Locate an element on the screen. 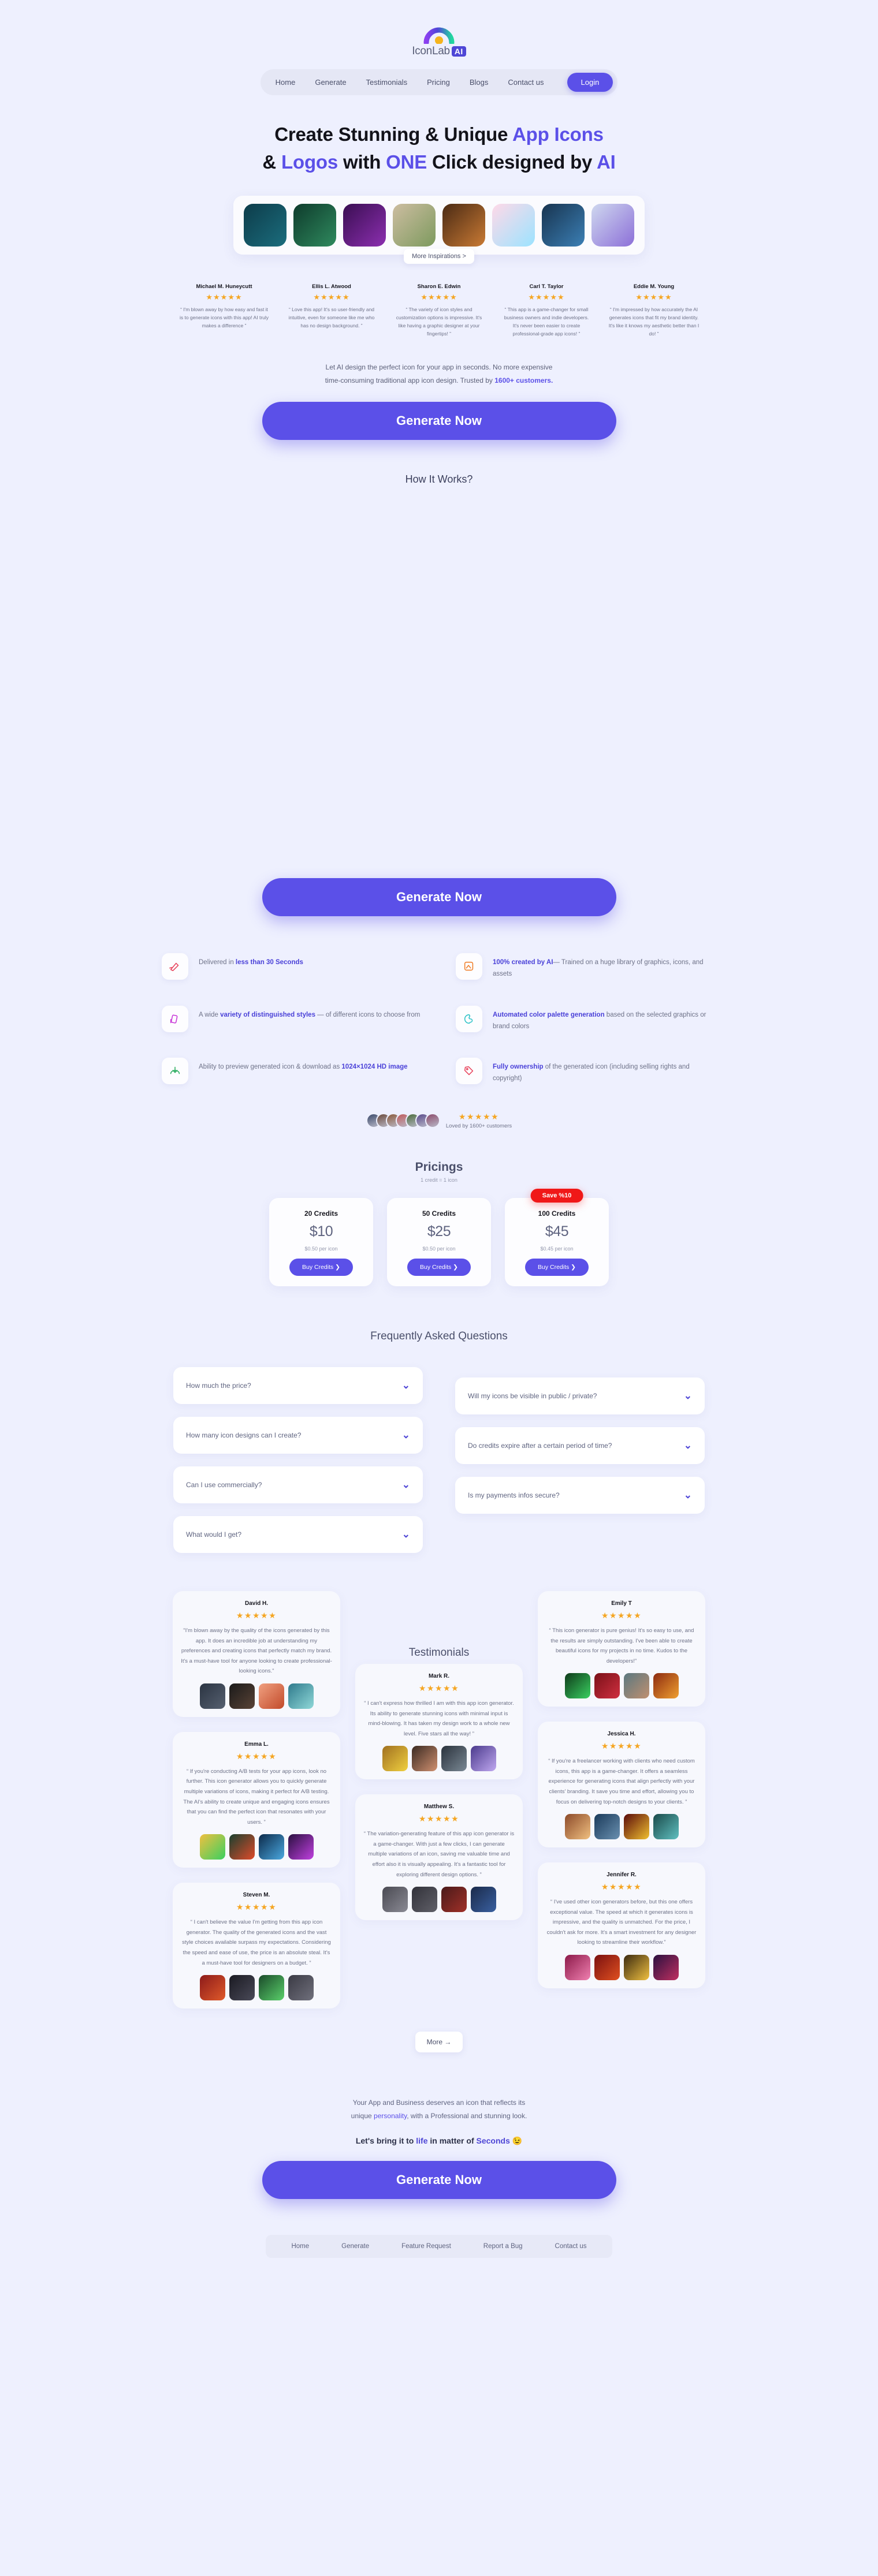  login-button: Login is located at coordinates (590, 82).